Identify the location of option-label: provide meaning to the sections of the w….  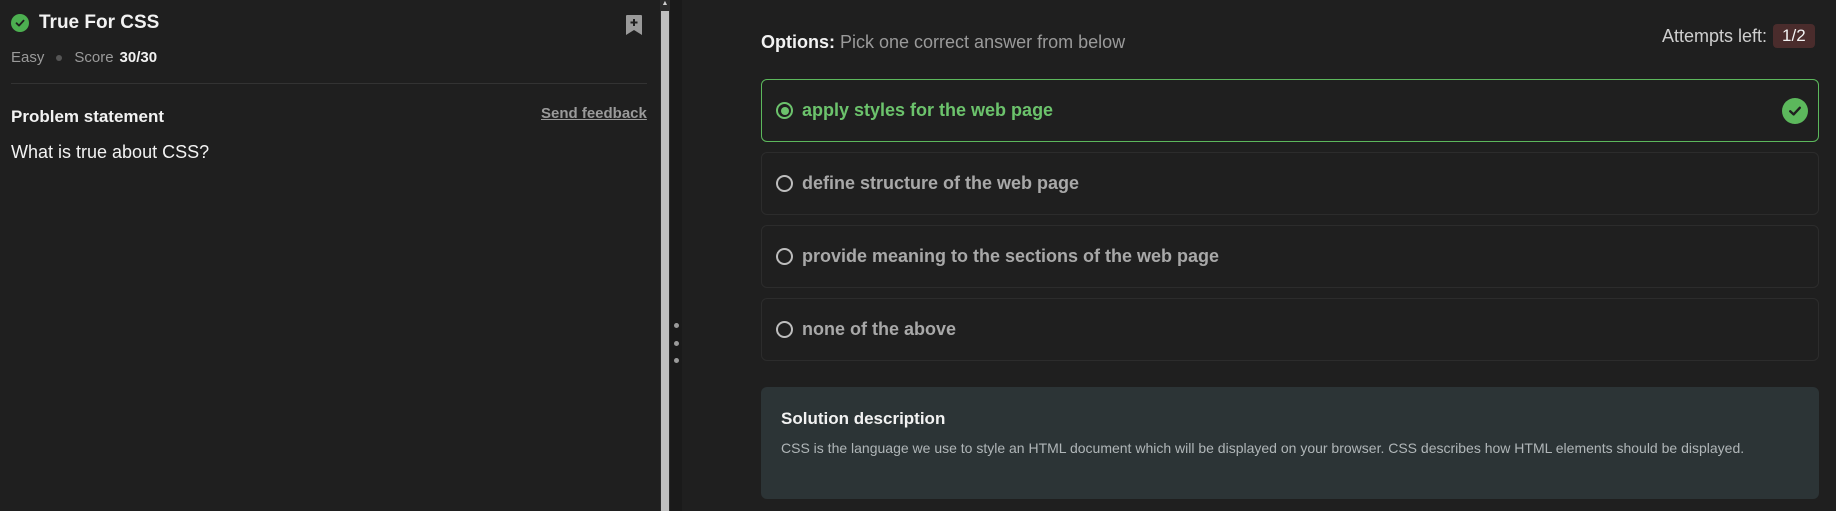
(1011, 256).